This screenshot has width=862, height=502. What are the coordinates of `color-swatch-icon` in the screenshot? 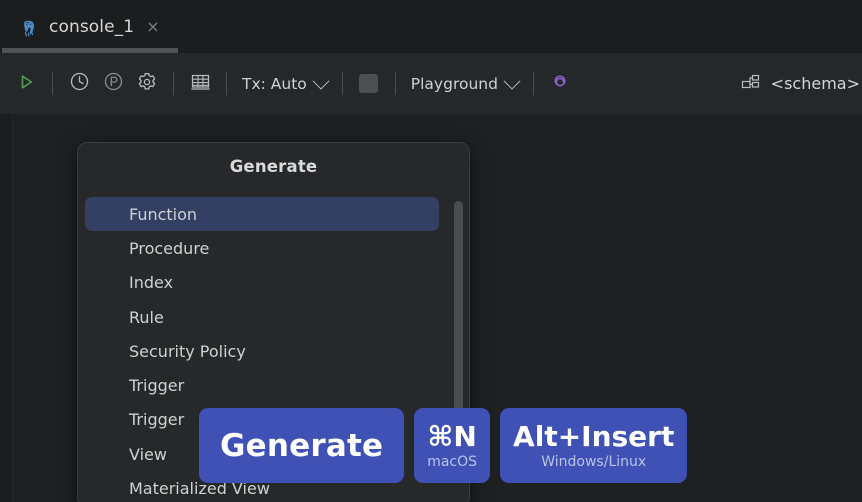 It's located at (369, 83).